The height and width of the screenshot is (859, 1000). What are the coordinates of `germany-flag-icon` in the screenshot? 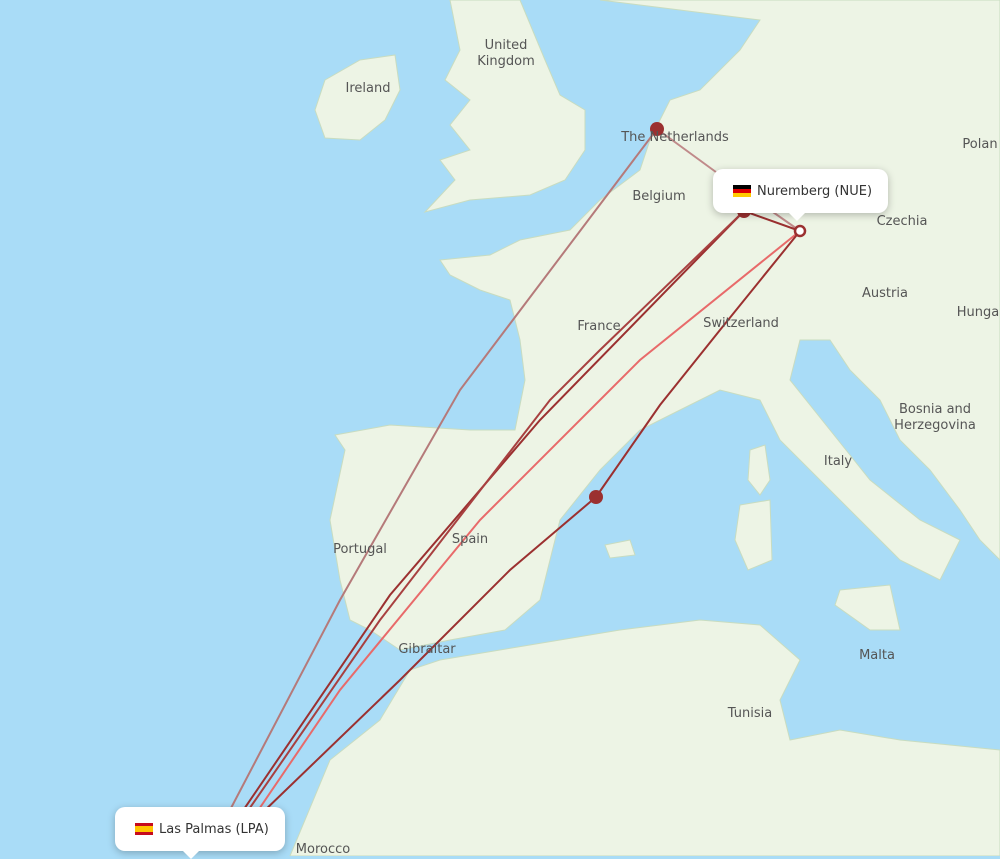 It's located at (742, 191).